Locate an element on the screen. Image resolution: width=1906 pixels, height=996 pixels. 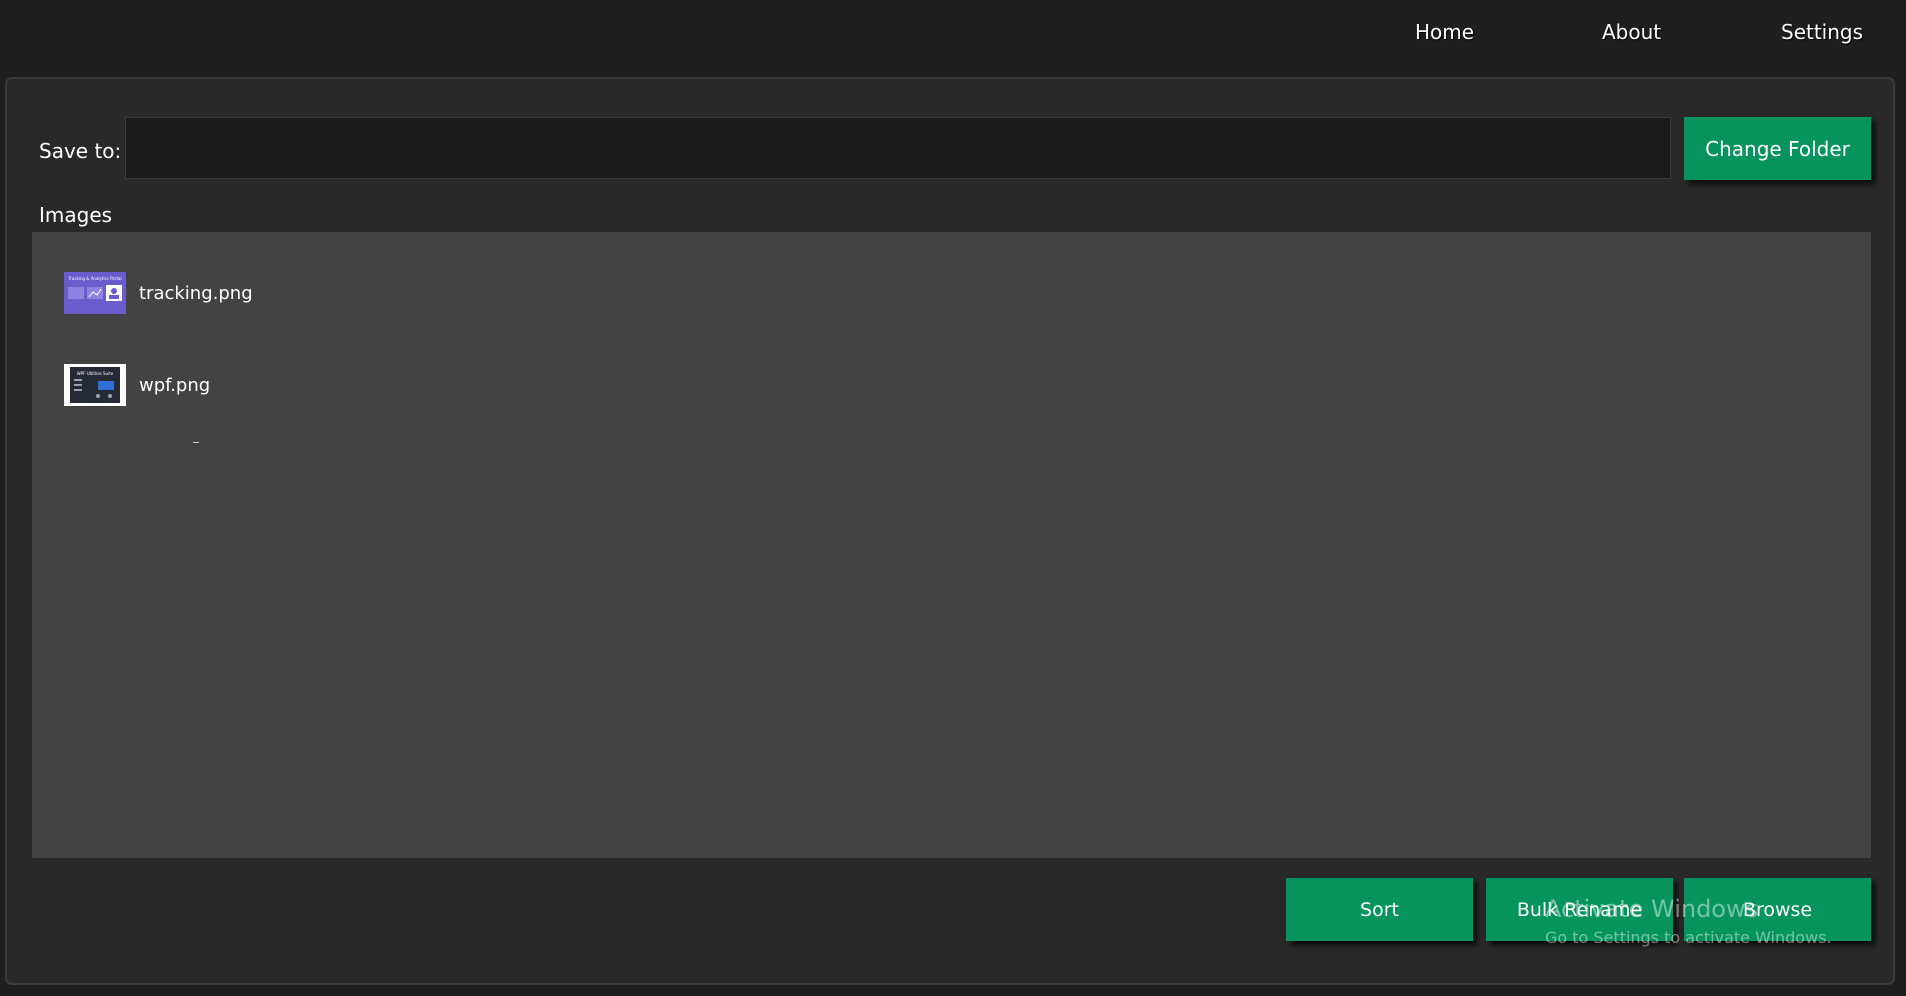
image-thumbnail: WPF Utilities Suite is located at coordinates (95, 385).